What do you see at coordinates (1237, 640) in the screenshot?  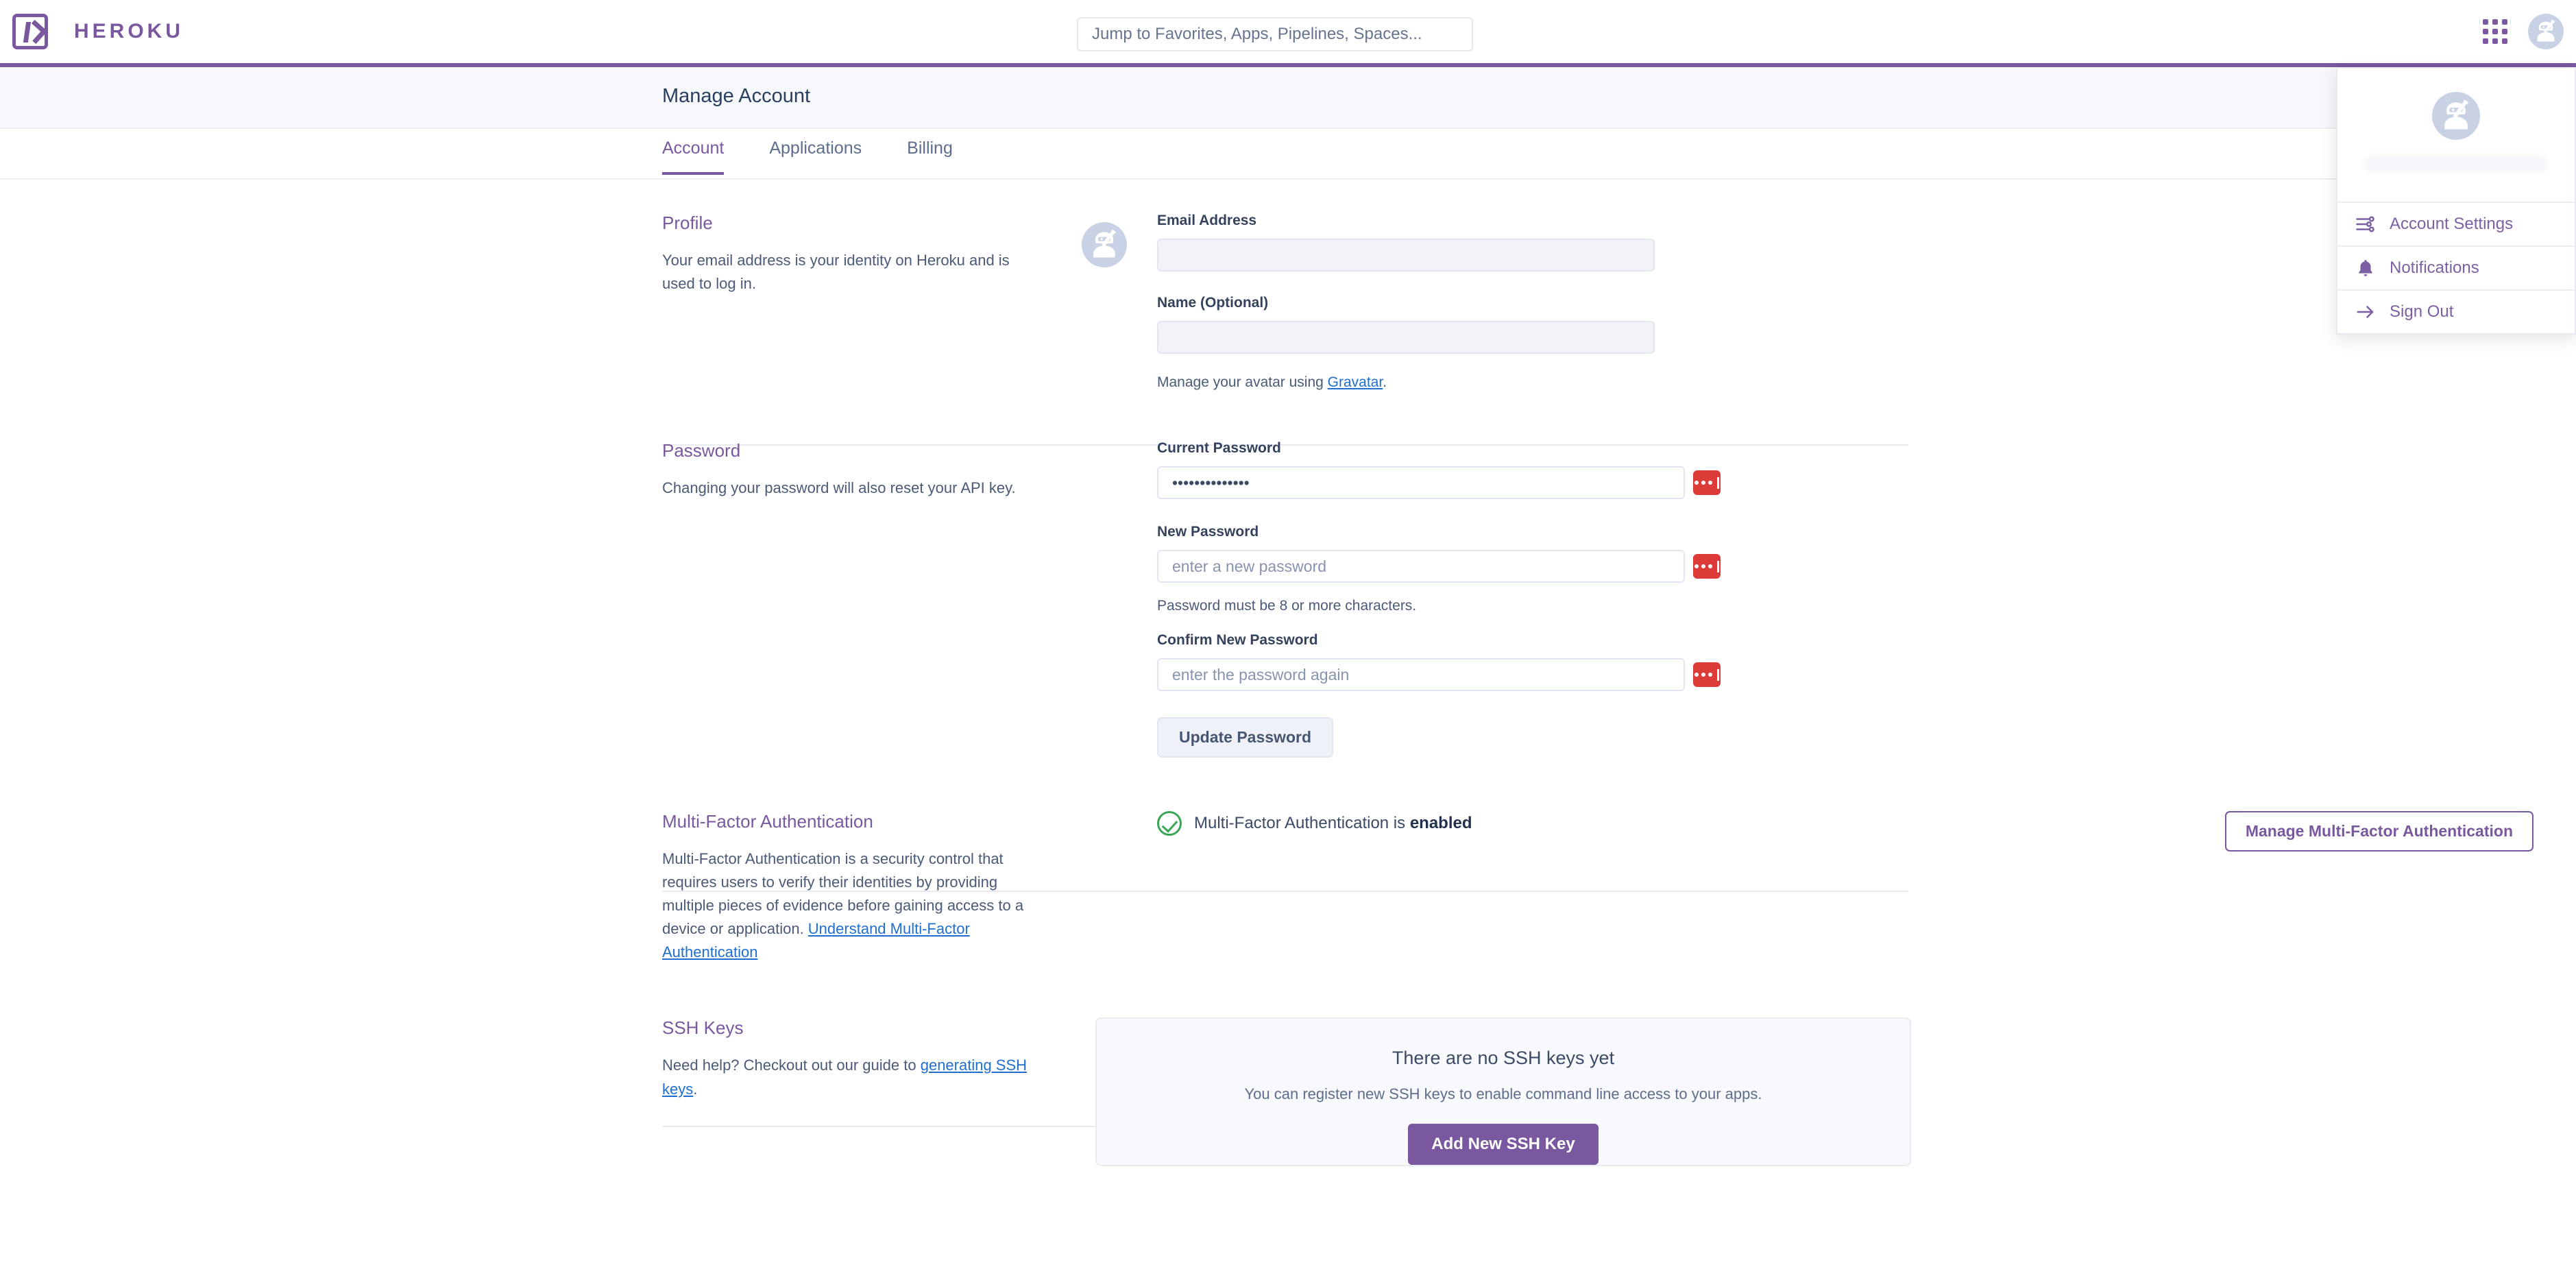 I see `confirm-password-label: Confirm New Password` at bounding box center [1237, 640].